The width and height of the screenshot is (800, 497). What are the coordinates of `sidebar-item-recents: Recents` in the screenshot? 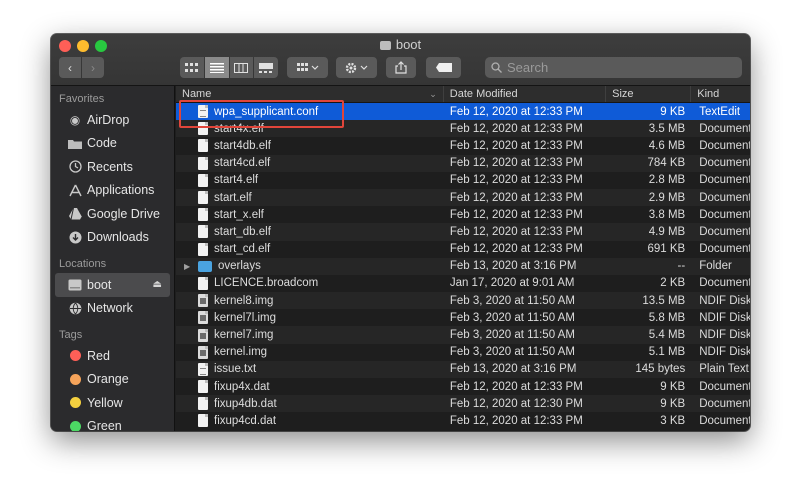 It's located at (112, 167).